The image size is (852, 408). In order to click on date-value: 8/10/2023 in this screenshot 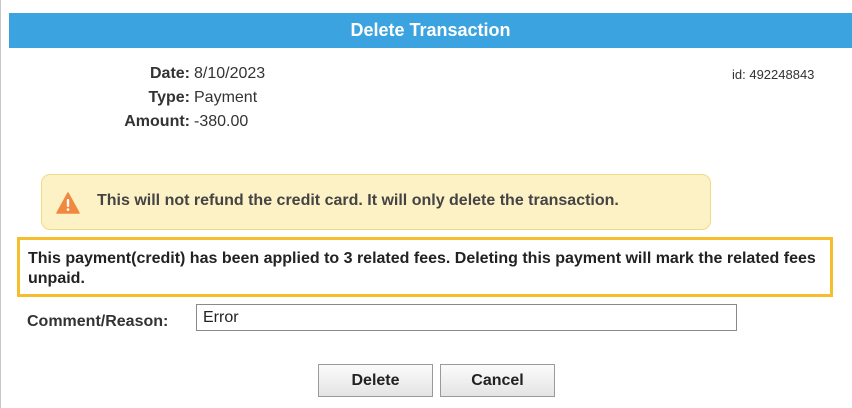, I will do `click(230, 73)`.